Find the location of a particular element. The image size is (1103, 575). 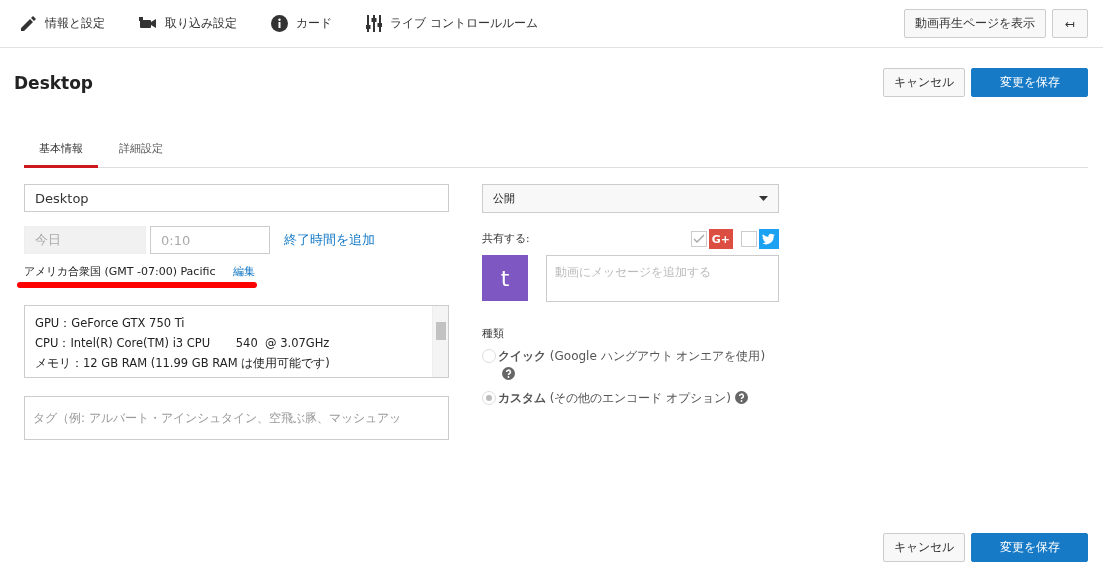

google-plus-icon: G+ is located at coordinates (720, 239).